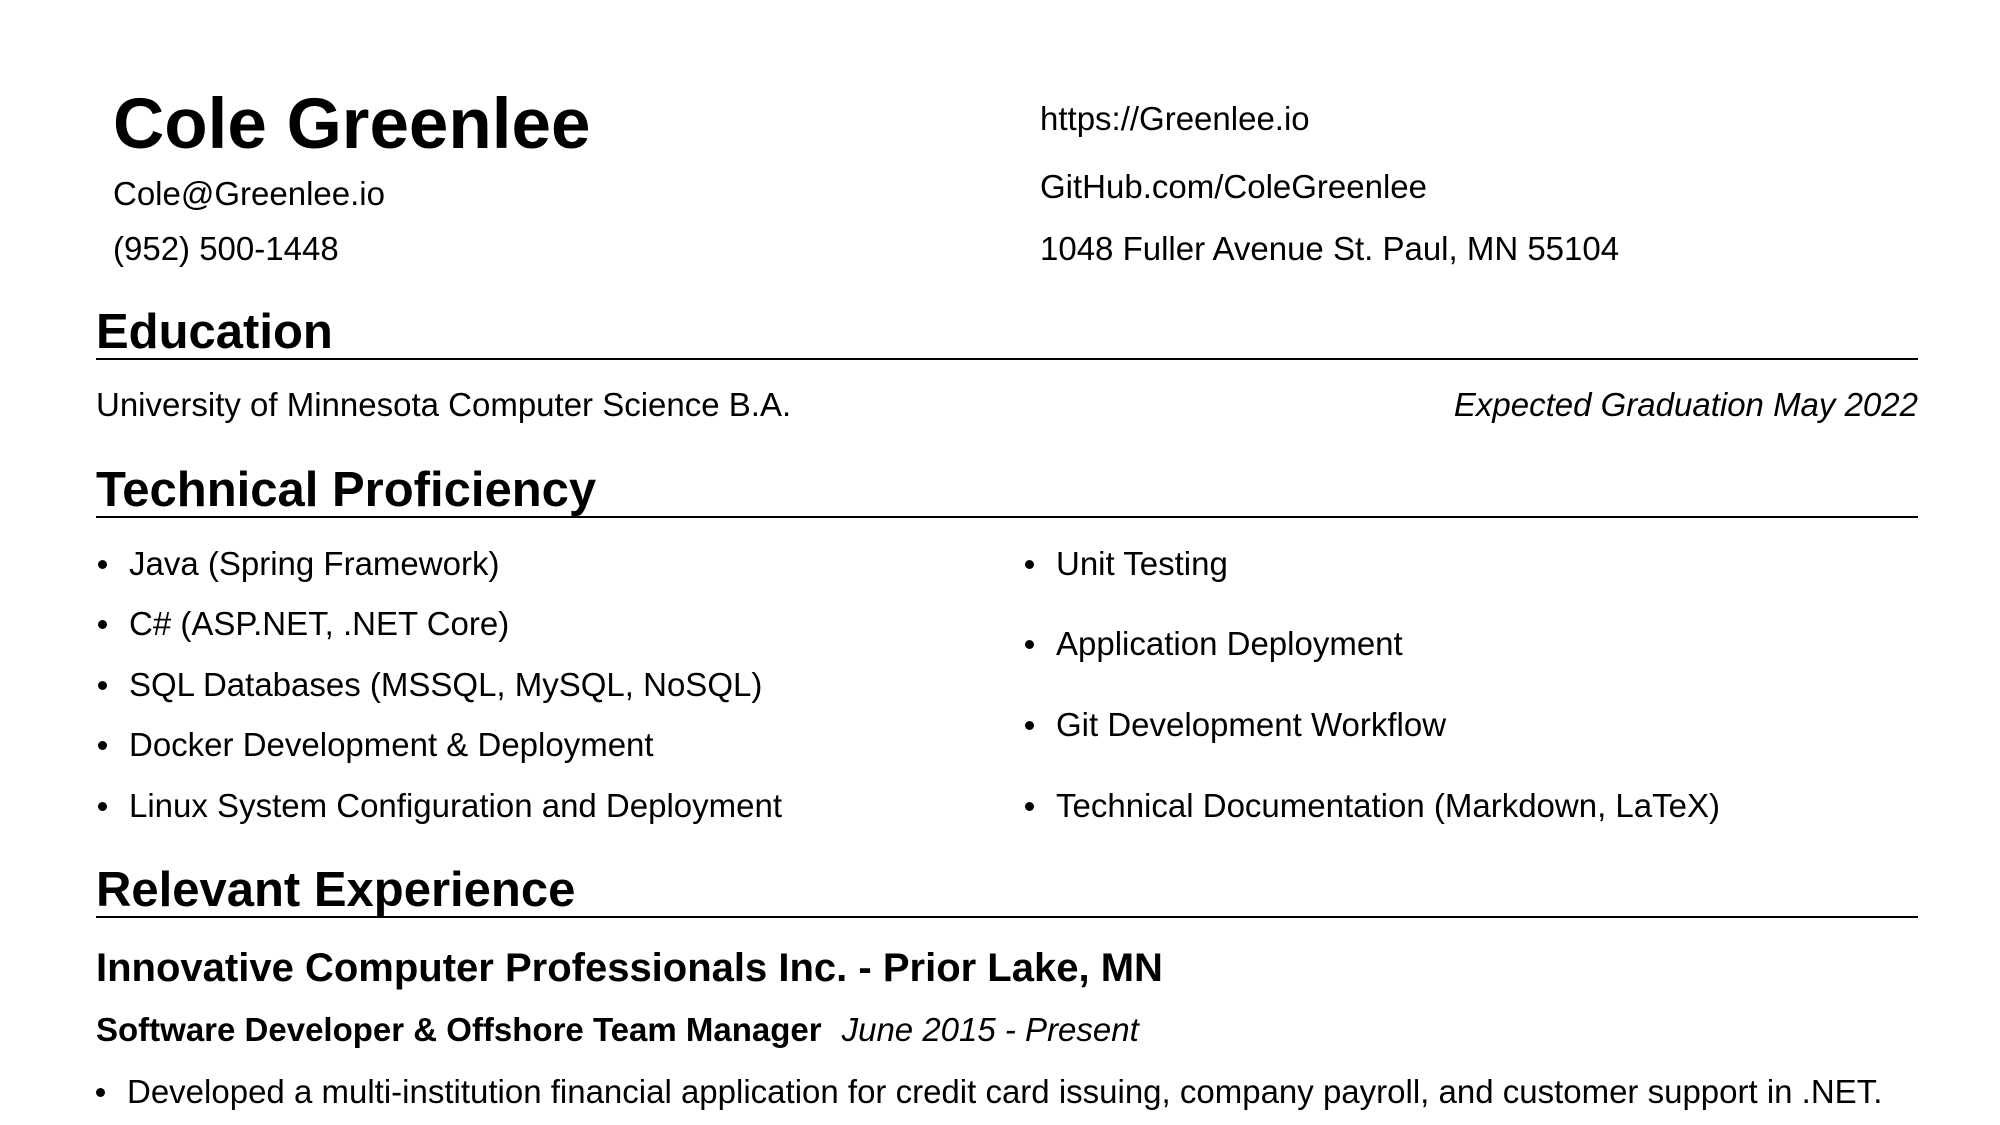  I want to click on skill-item: Unit Testing, so click(1126, 564).